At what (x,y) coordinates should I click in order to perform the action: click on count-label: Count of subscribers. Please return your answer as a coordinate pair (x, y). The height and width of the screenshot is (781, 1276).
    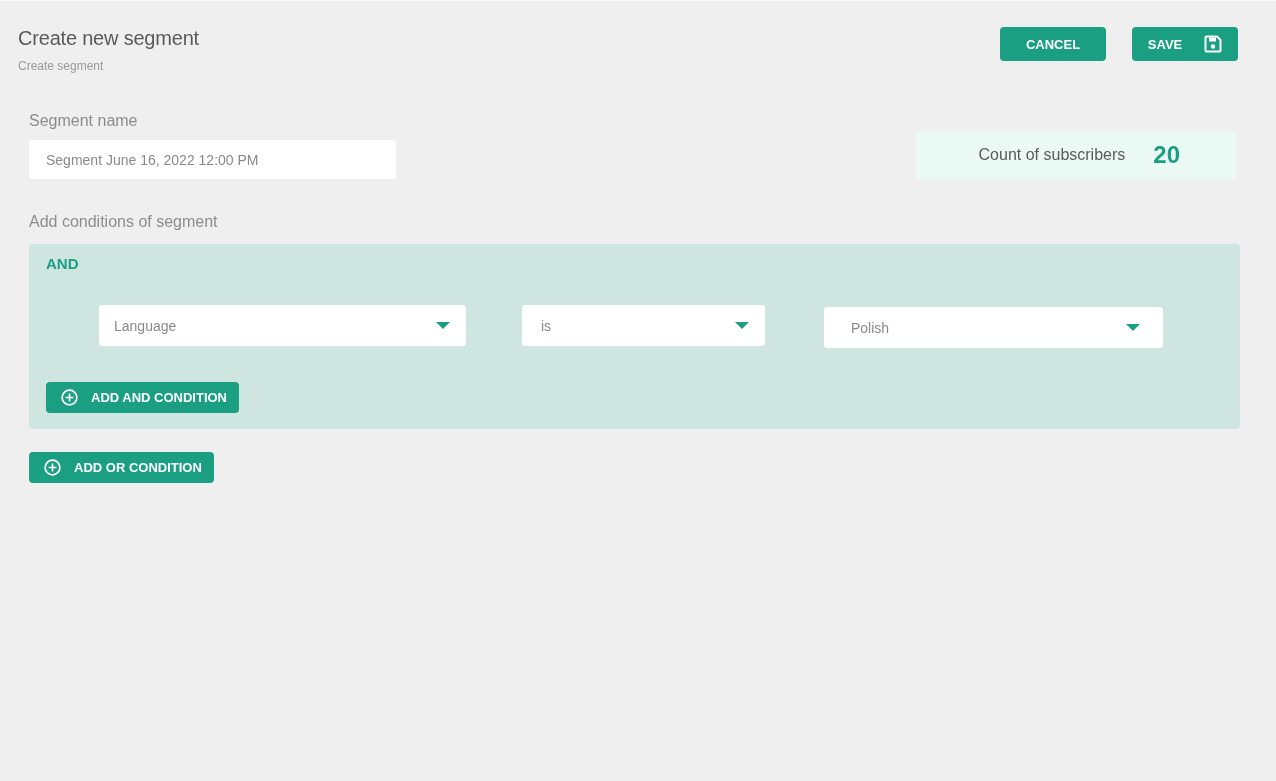
    Looking at the image, I should click on (1052, 155).